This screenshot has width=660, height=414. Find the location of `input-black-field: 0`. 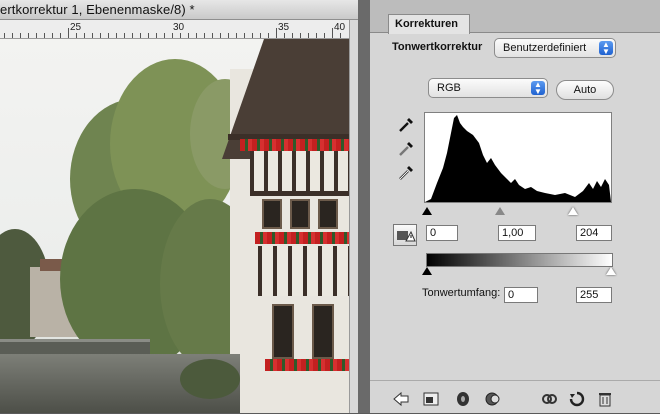

input-black-field: 0 is located at coordinates (442, 233).